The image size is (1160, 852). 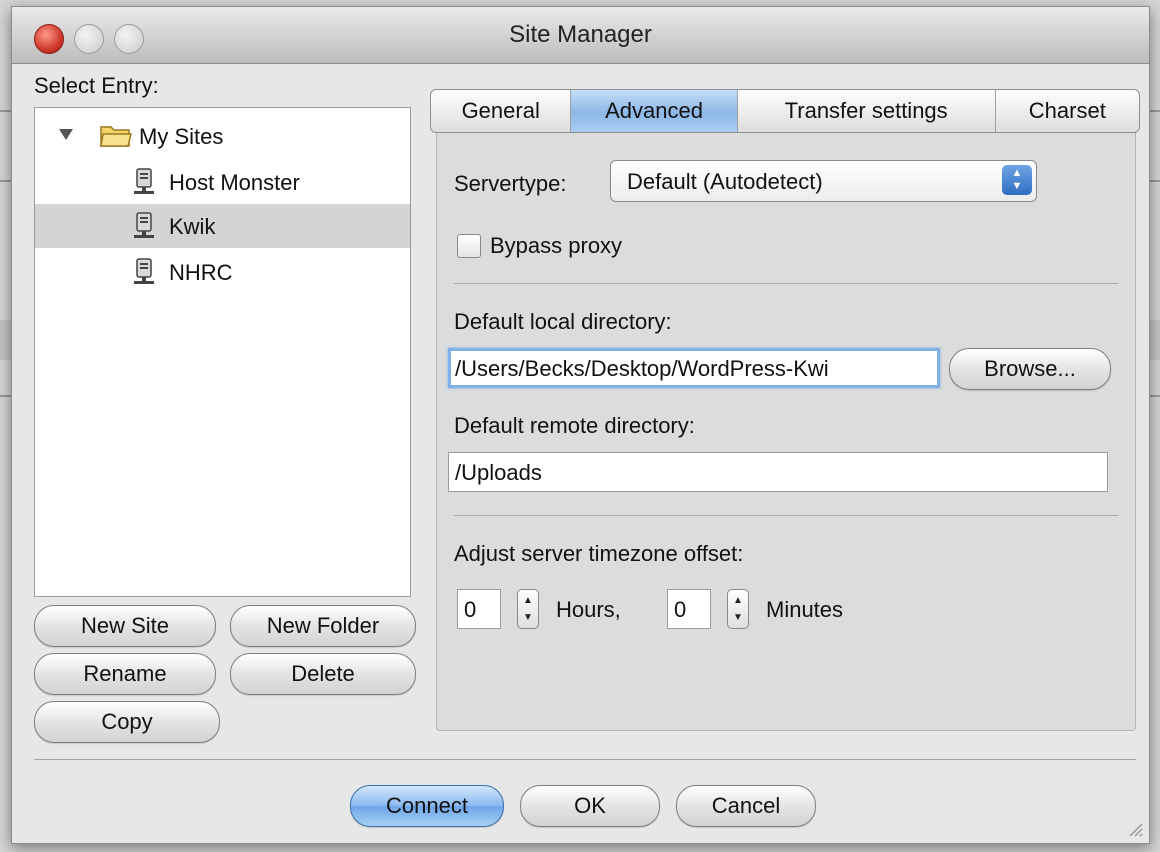 I want to click on connect-button: Connect, so click(x=427, y=806).